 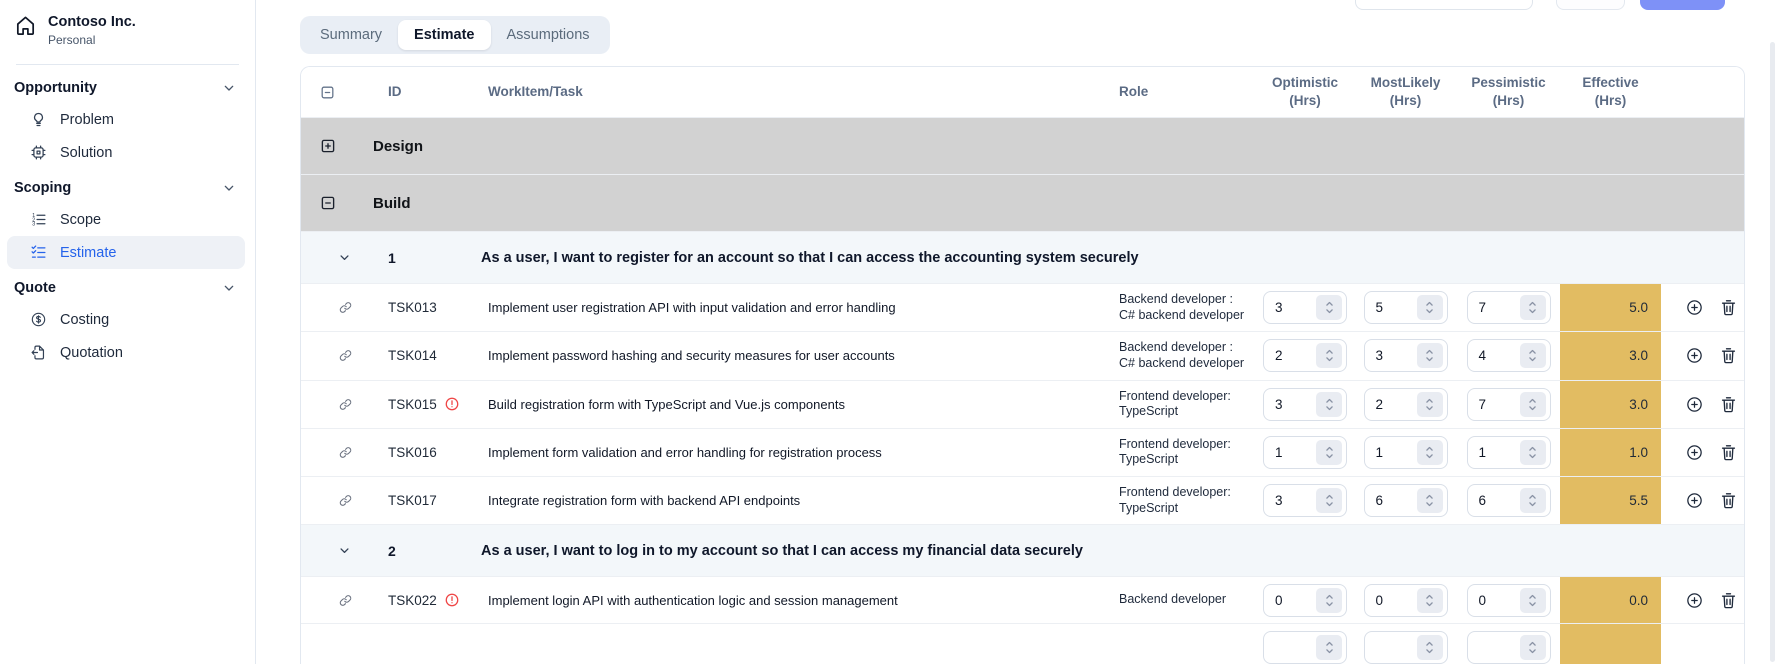 I want to click on mostlikely-input, so click(x=1405, y=647).